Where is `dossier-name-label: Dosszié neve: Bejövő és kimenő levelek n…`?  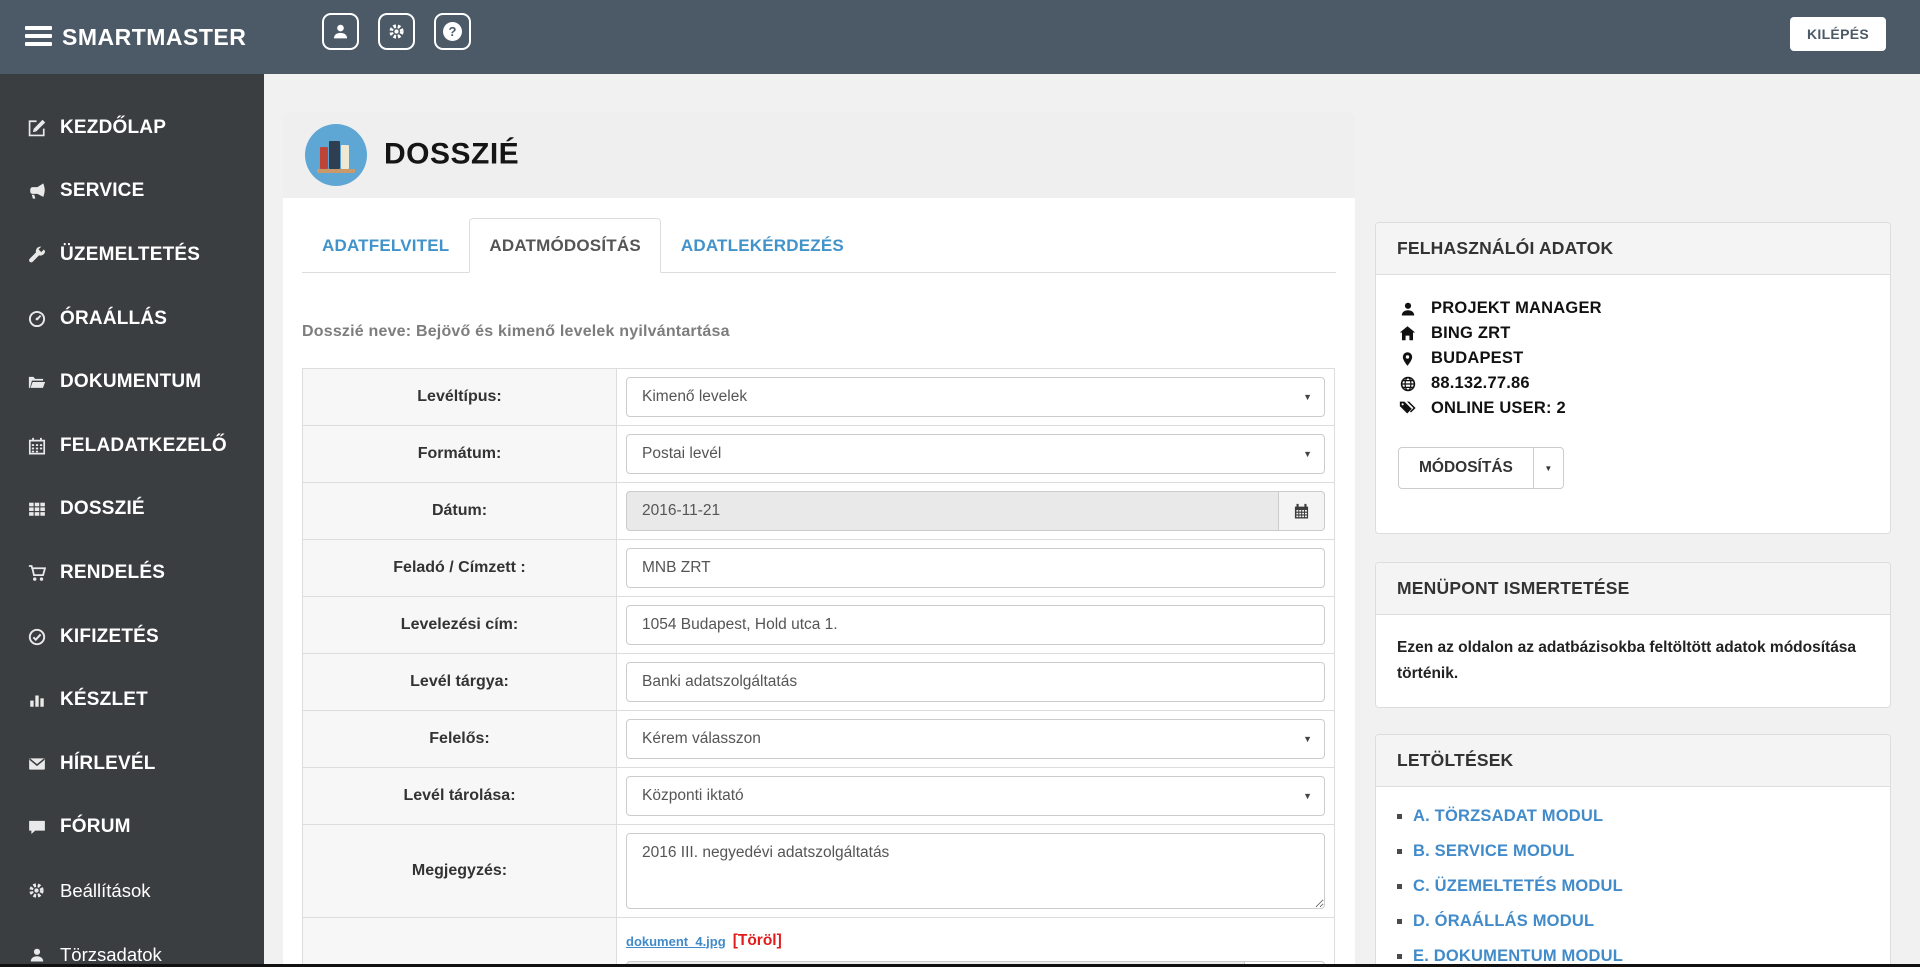 dossier-name-label: Dosszié neve: Bejövő és kimenő levelek n… is located at coordinates (516, 331).